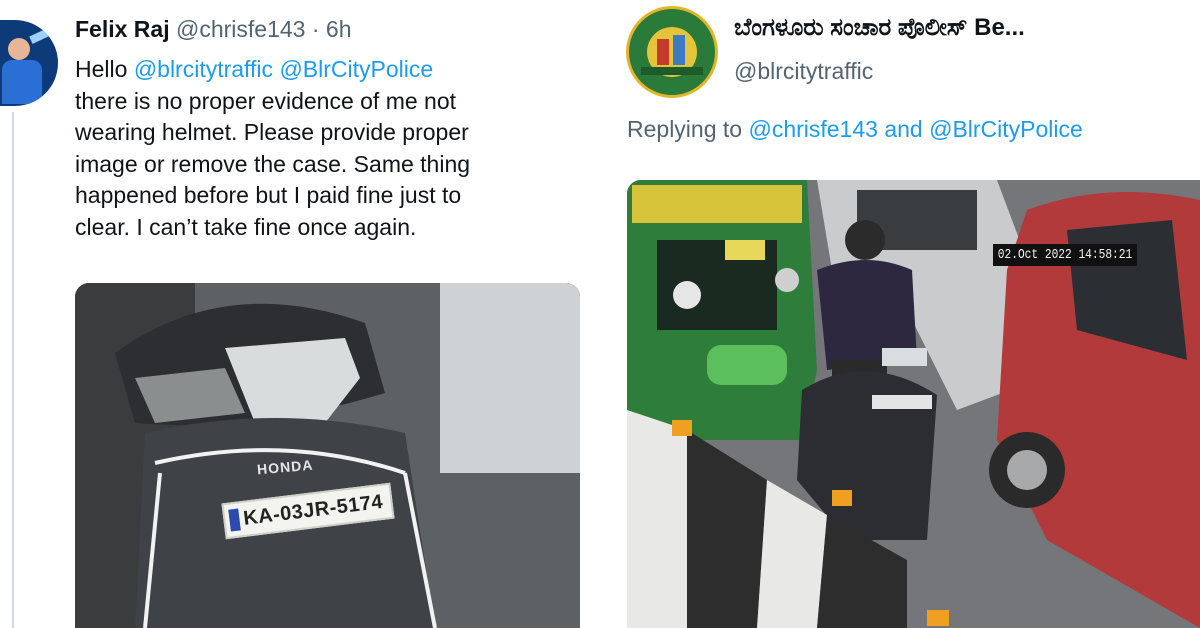 The height and width of the screenshot is (628, 1200). Describe the element at coordinates (672, 52) in the screenshot. I see `traffic-police-logo` at that location.